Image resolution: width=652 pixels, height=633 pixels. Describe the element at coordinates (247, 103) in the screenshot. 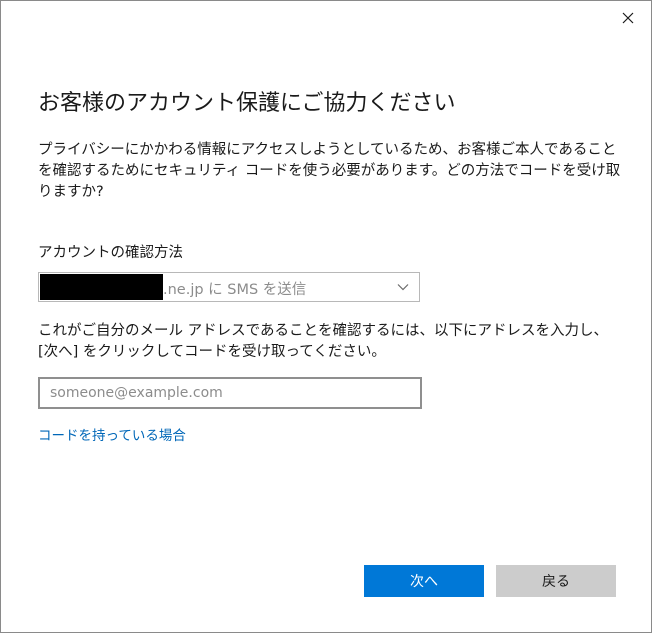

I see `dialog-title: お客様のアカウント保護にご協力ください` at that location.